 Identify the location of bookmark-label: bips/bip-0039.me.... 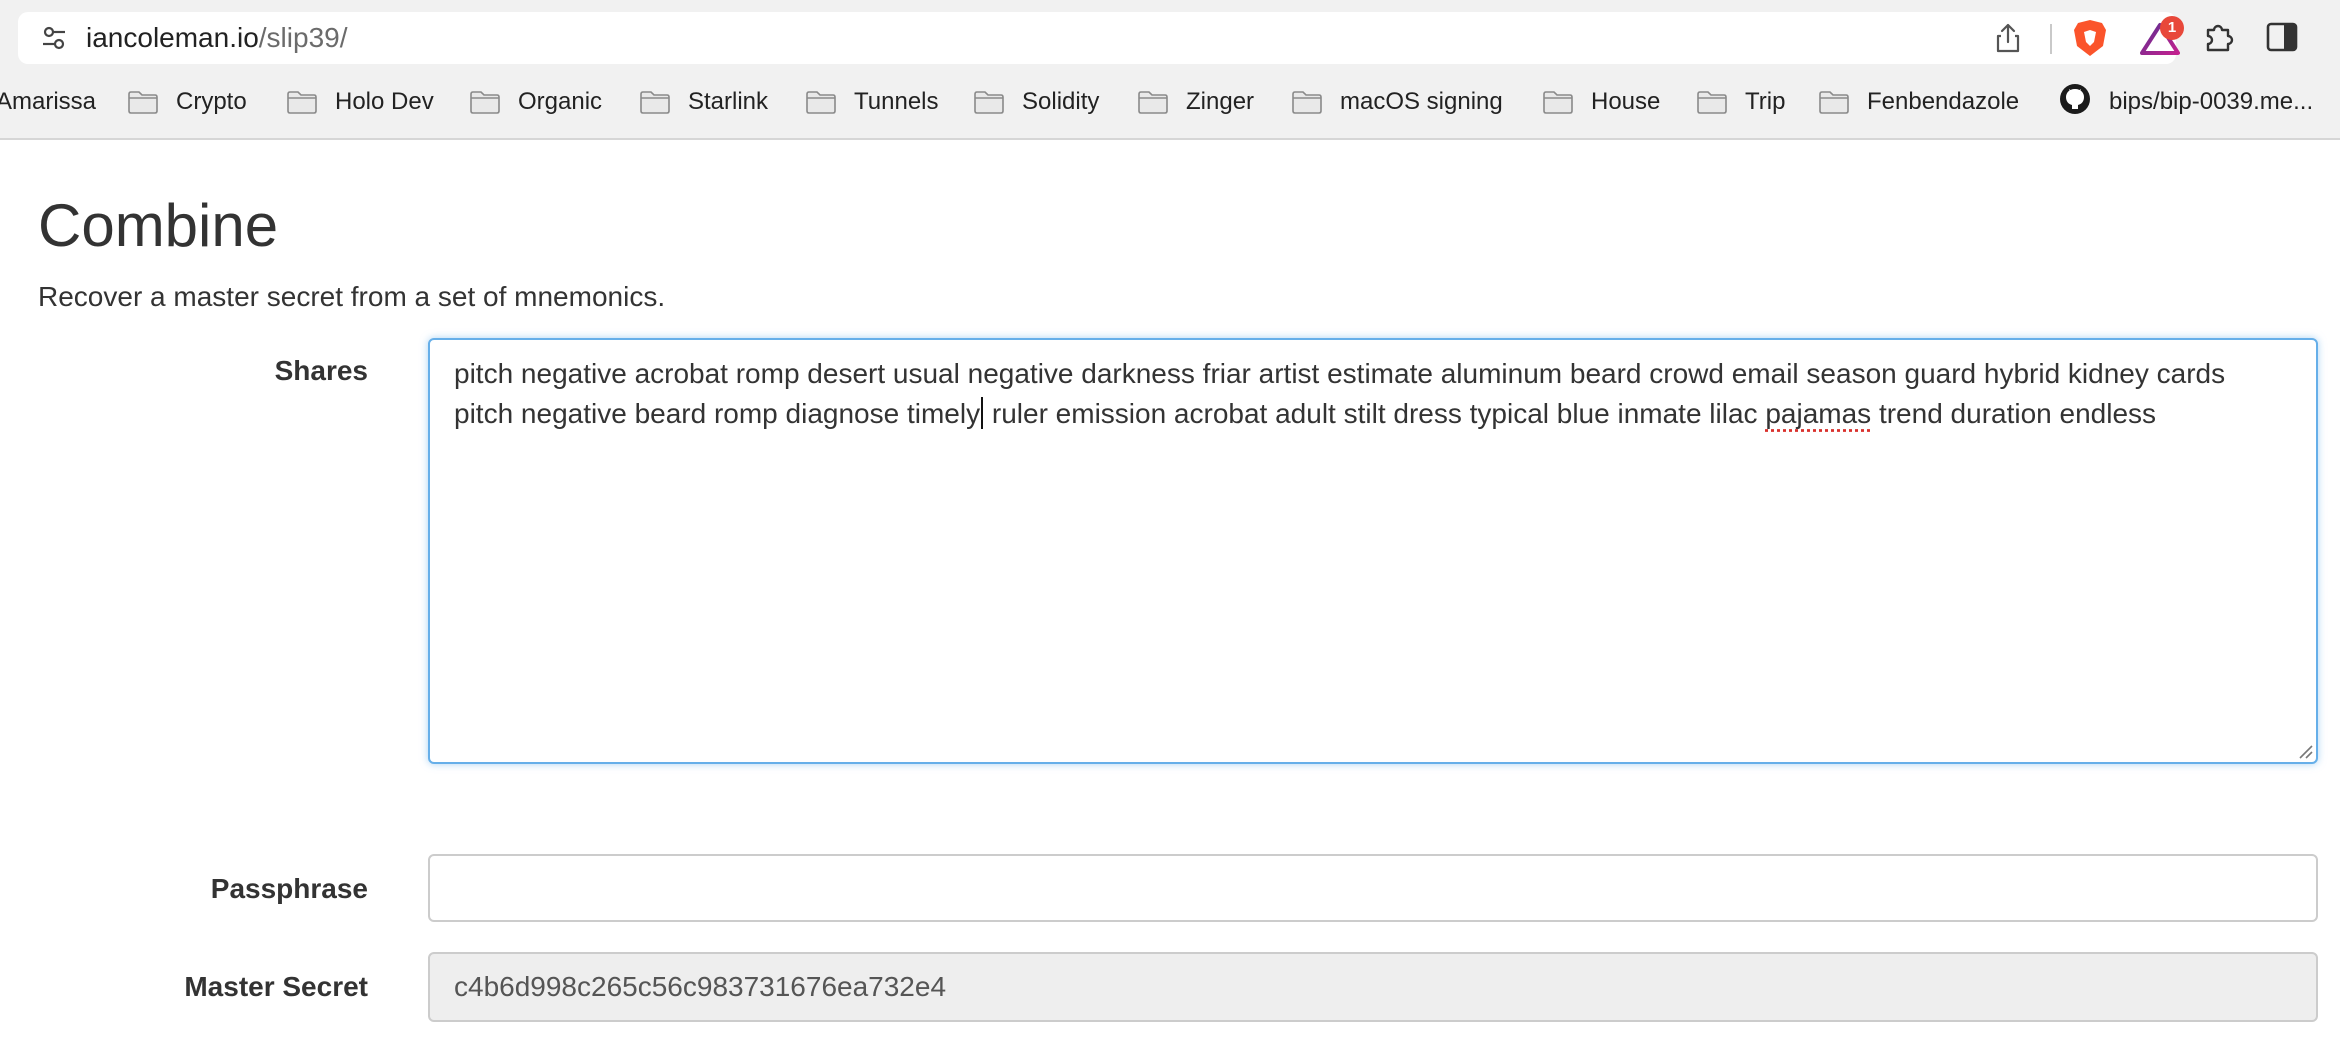
(2211, 101).